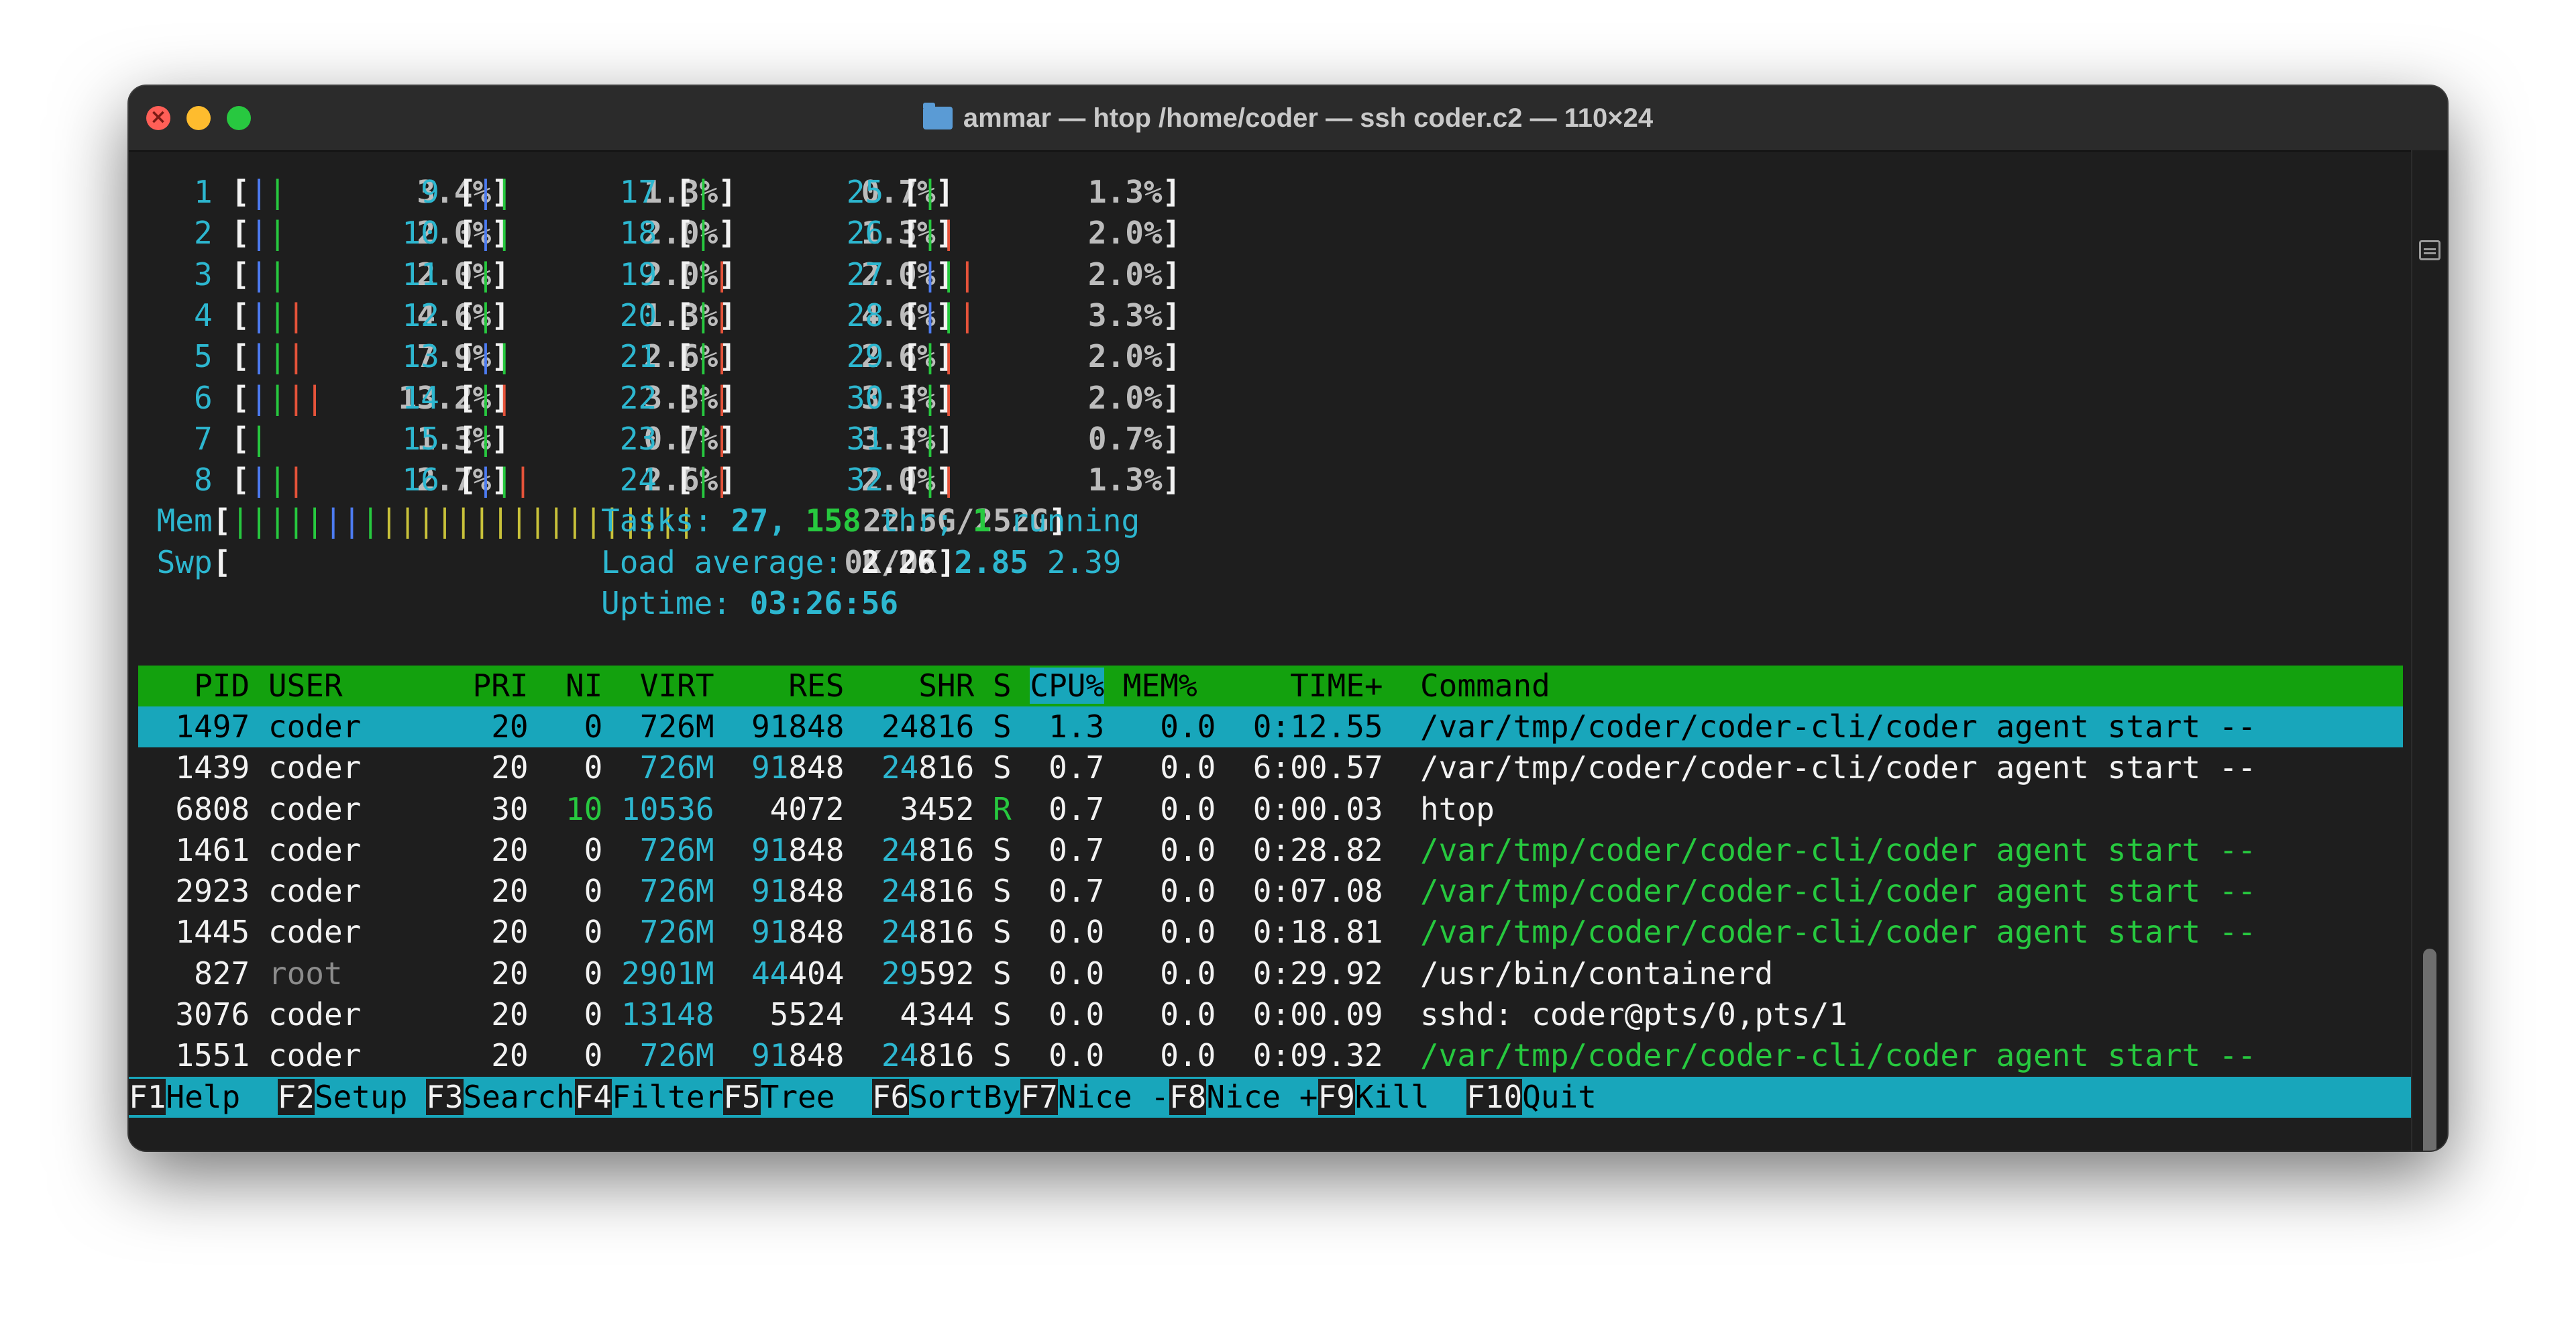 The height and width of the screenshot is (1321, 2576). I want to click on process-cpu: 0.0, so click(1067, 1055).